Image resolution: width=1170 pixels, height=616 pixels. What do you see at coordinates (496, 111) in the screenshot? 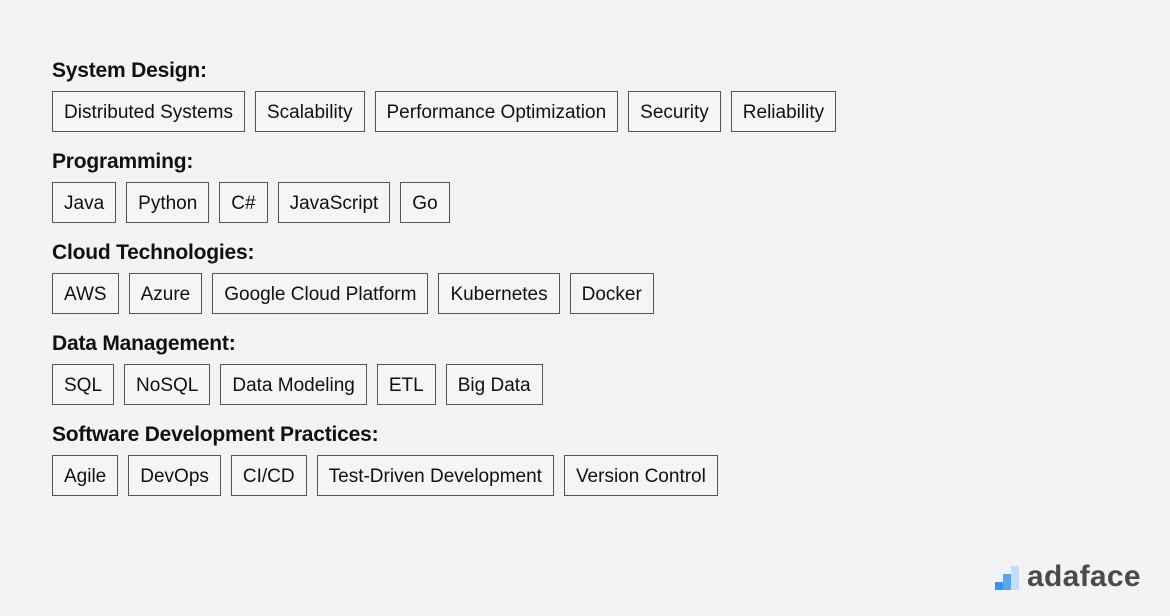
I see `skill-tag: Performance Optimization` at bounding box center [496, 111].